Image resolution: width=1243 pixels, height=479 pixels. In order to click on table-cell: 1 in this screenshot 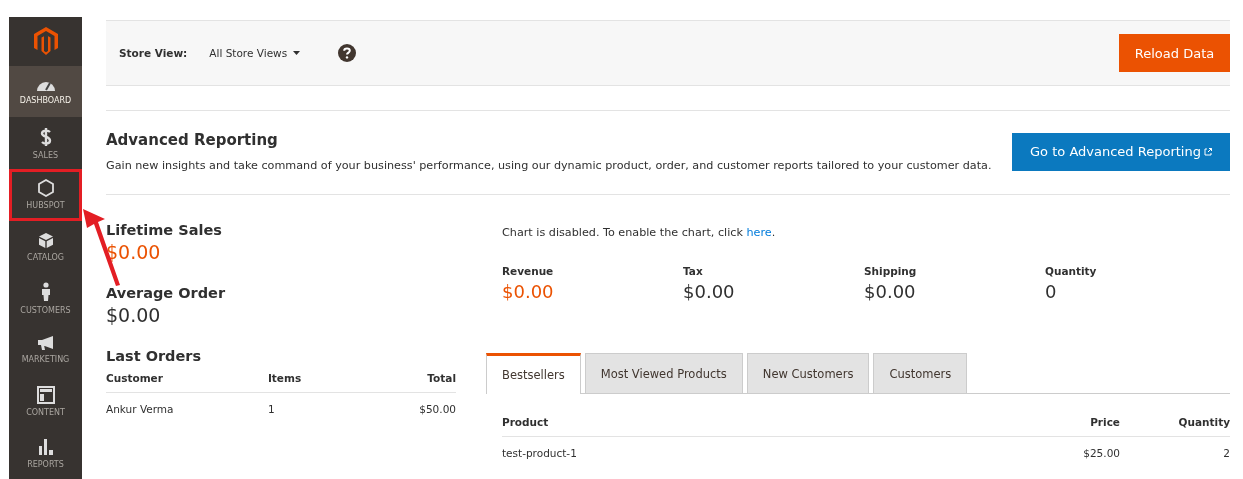, I will do `click(271, 409)`.